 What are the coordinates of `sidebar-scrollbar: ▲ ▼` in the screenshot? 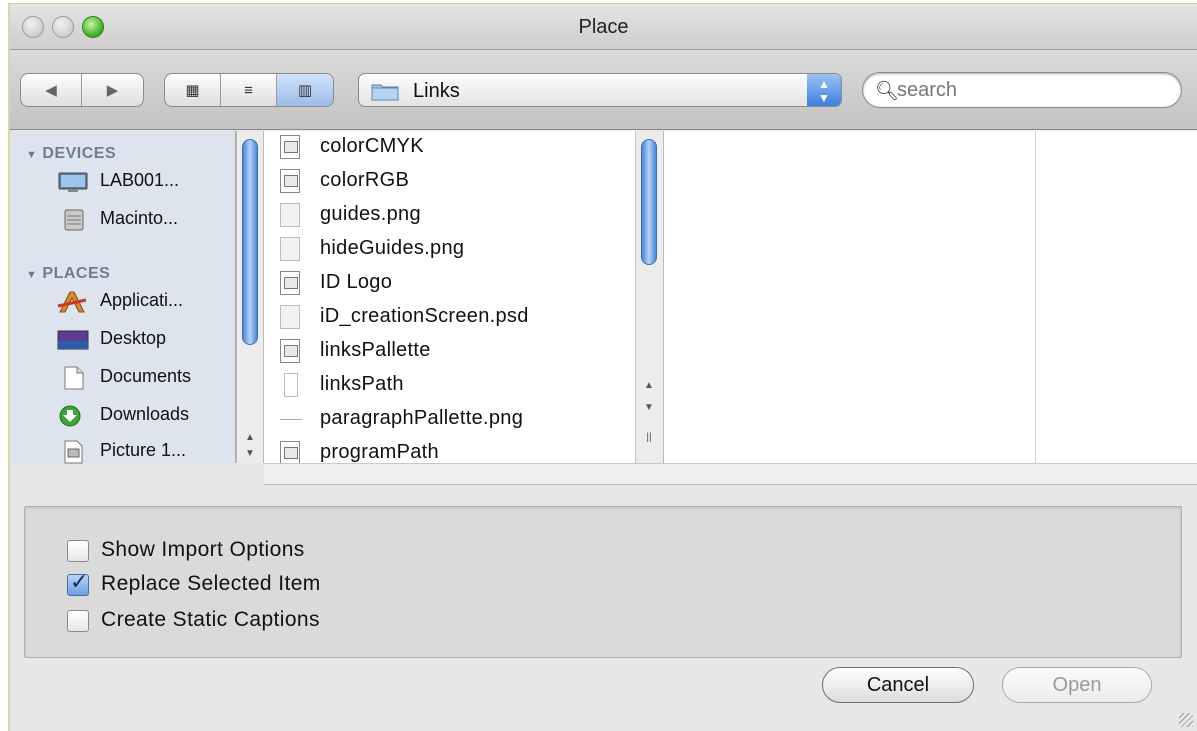 It's located at (250, 297).